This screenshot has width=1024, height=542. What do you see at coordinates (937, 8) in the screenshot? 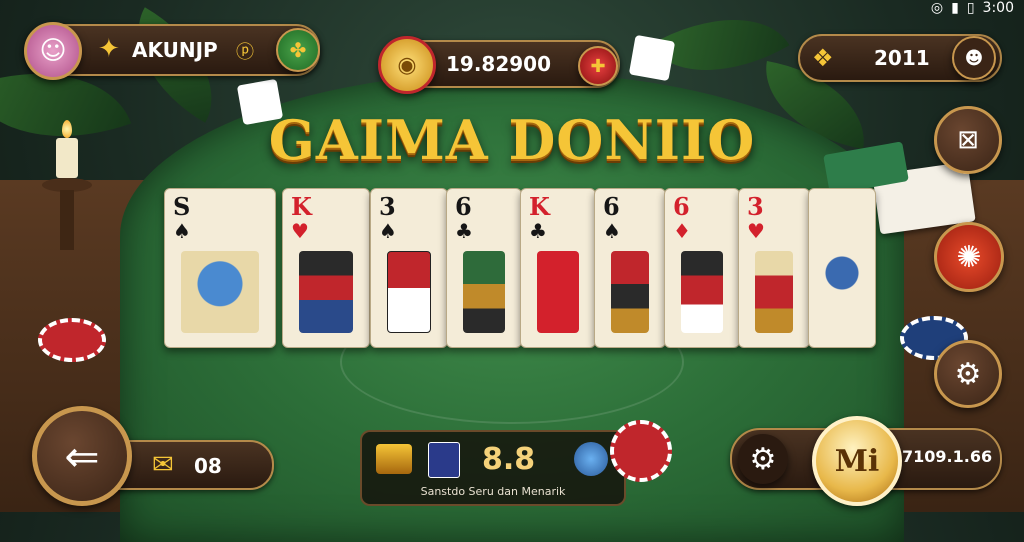
I see `wifi-icon: ◎` at bounding box center [937, 8].